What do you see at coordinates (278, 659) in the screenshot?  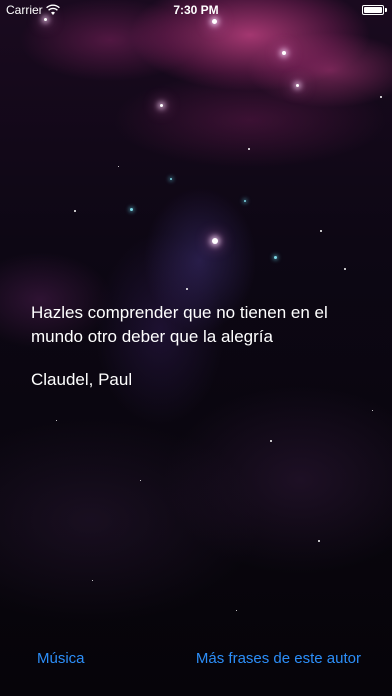 I see `more-quotes-by-author-button: Más frases de este autor` at bounding box center [278, 659].